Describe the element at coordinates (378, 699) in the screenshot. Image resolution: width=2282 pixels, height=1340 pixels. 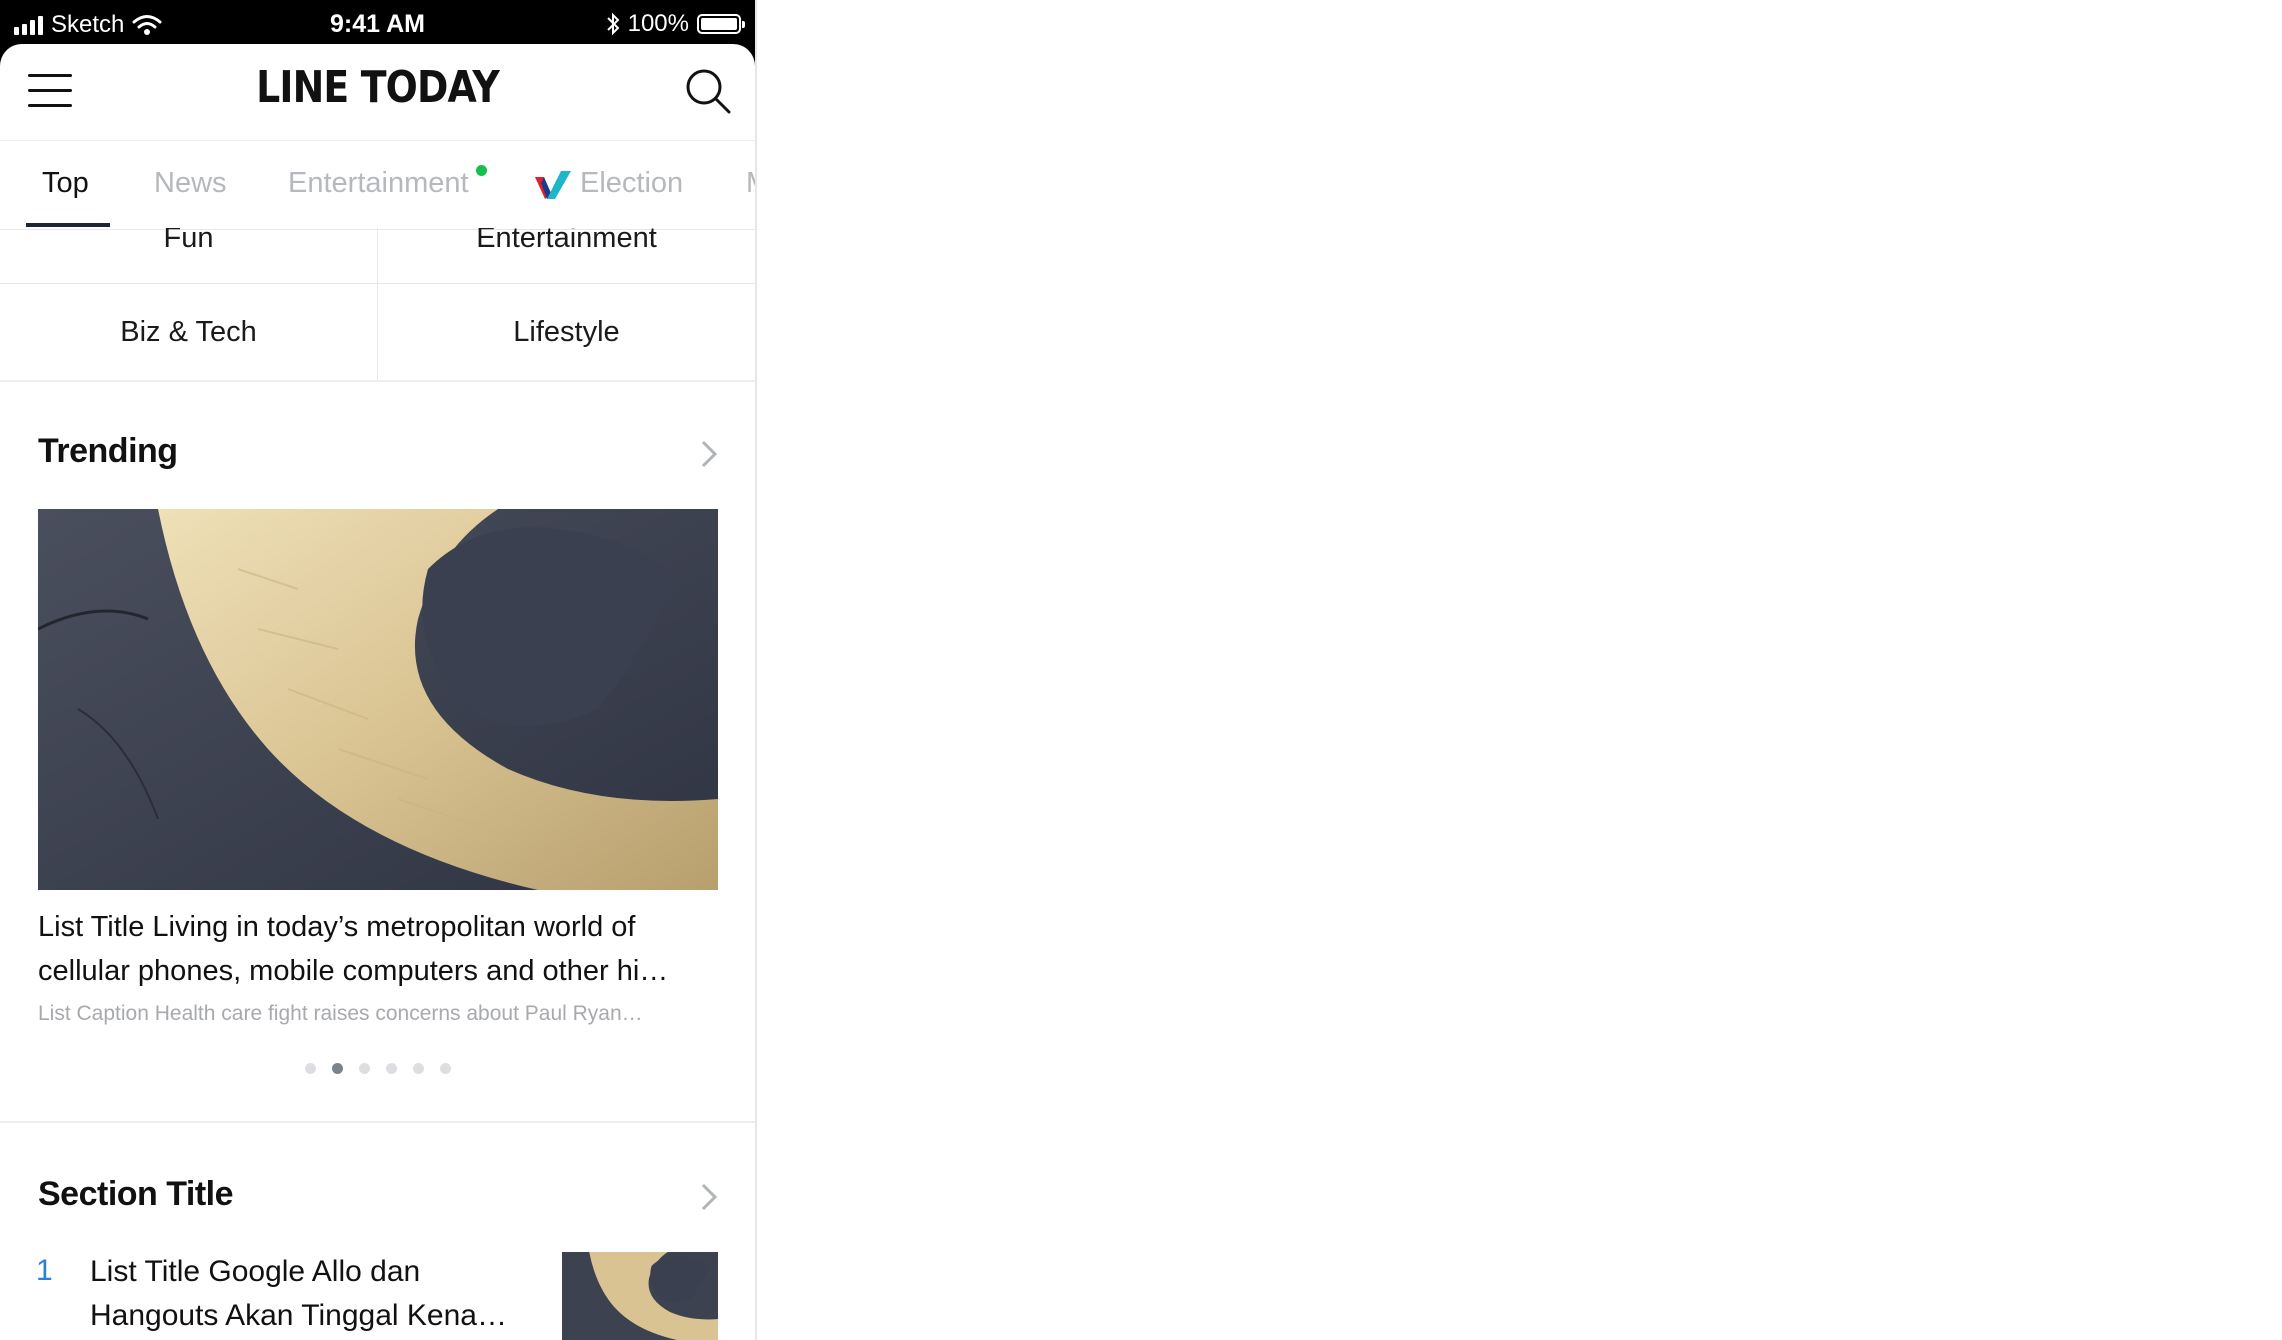
I see `trending-hero-image` at that location.